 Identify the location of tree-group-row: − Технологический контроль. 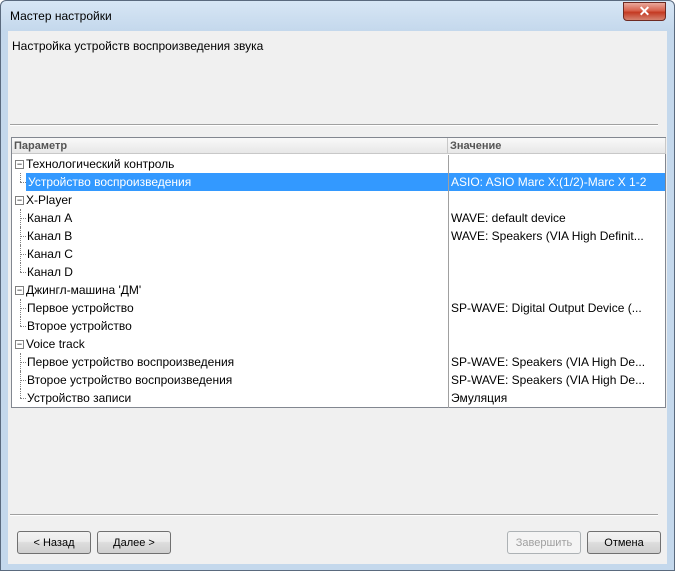
(338, 164).